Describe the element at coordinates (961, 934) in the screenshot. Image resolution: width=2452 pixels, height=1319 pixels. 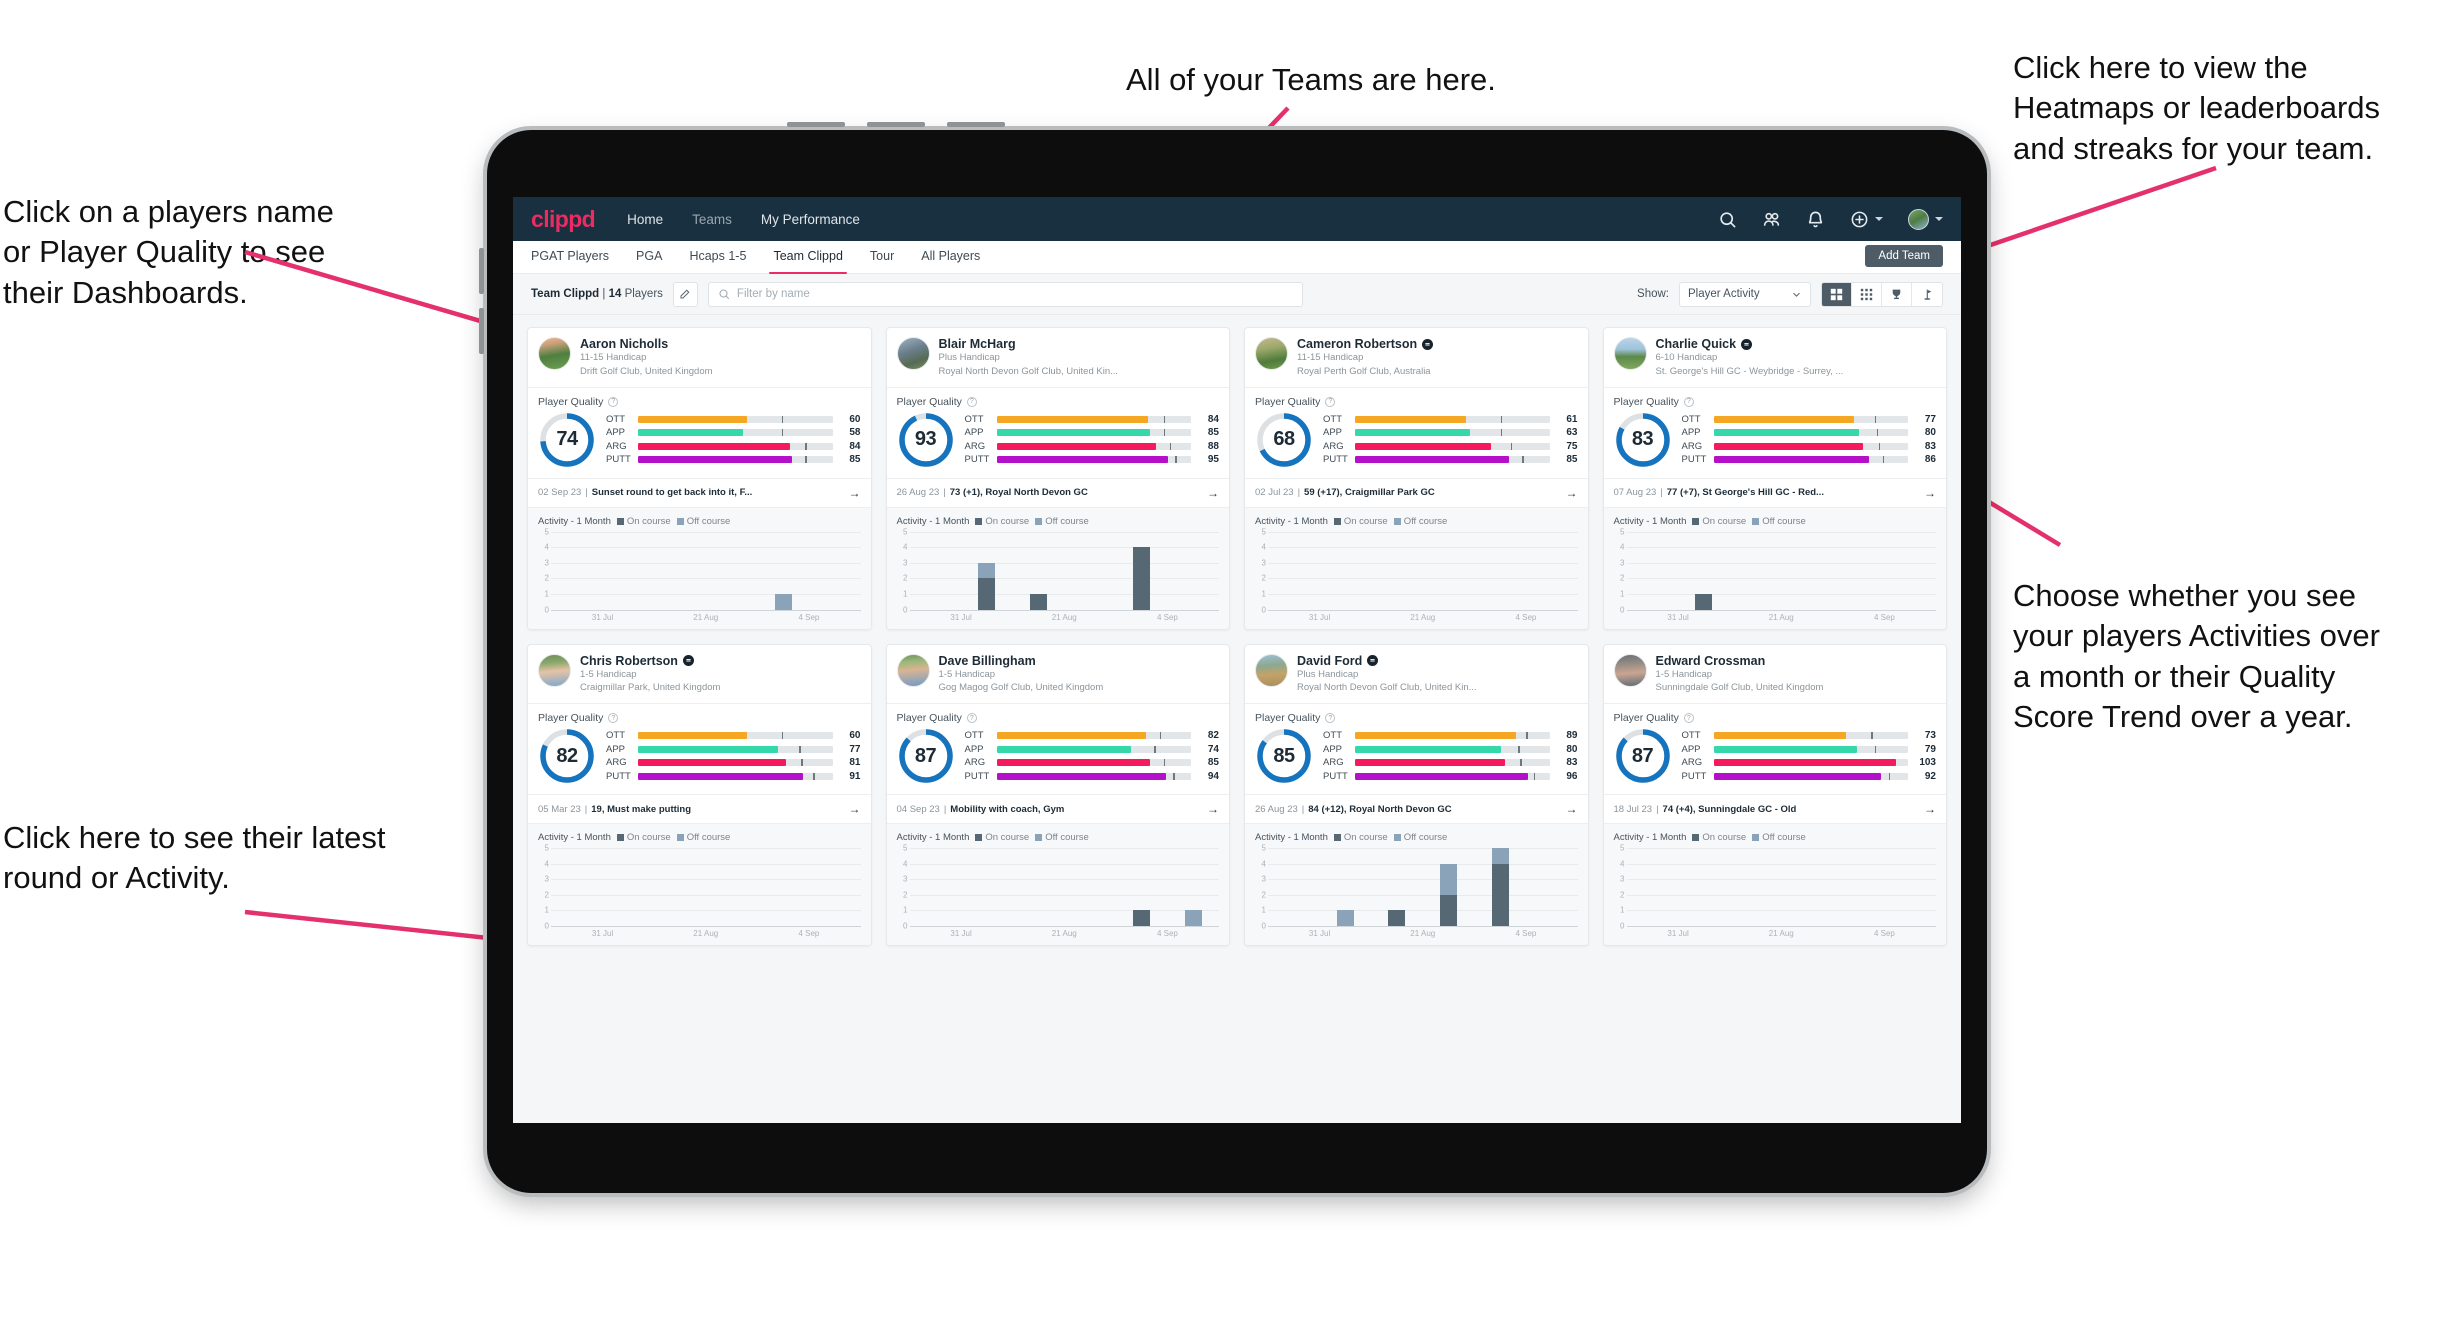
I see `x-tick-label: 31 Jul` at that location.